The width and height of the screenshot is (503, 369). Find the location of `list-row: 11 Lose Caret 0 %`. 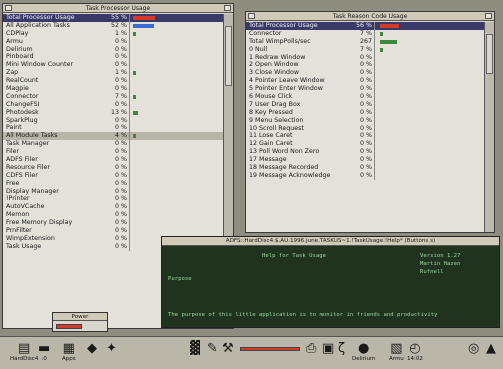

list-row: 11 Lose Caret 0 % is located at coordinates (365, 136).